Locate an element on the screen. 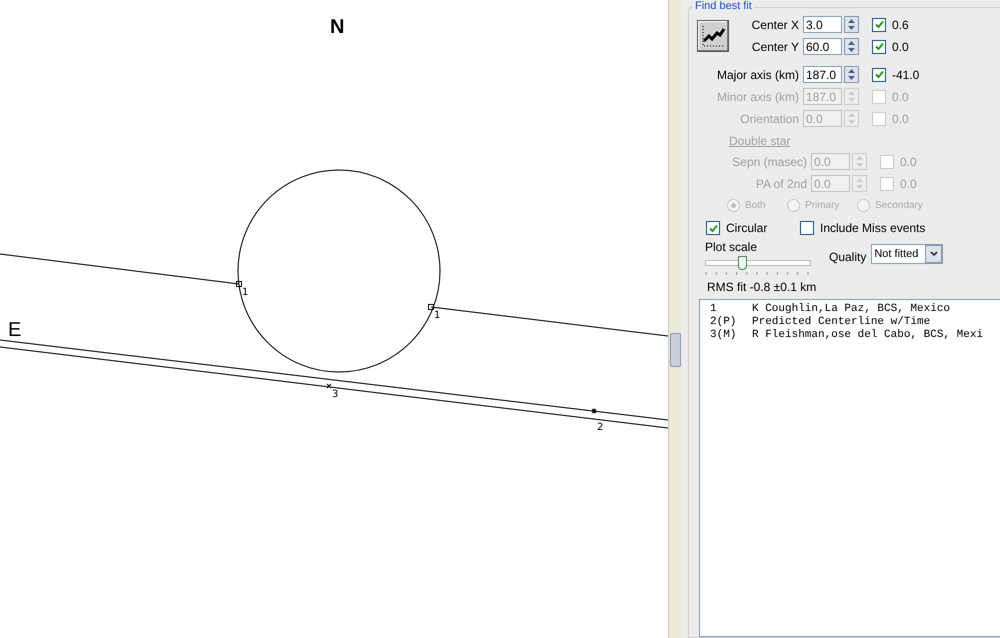  parameter-label: Center Y is located at coordinates (775, 47).